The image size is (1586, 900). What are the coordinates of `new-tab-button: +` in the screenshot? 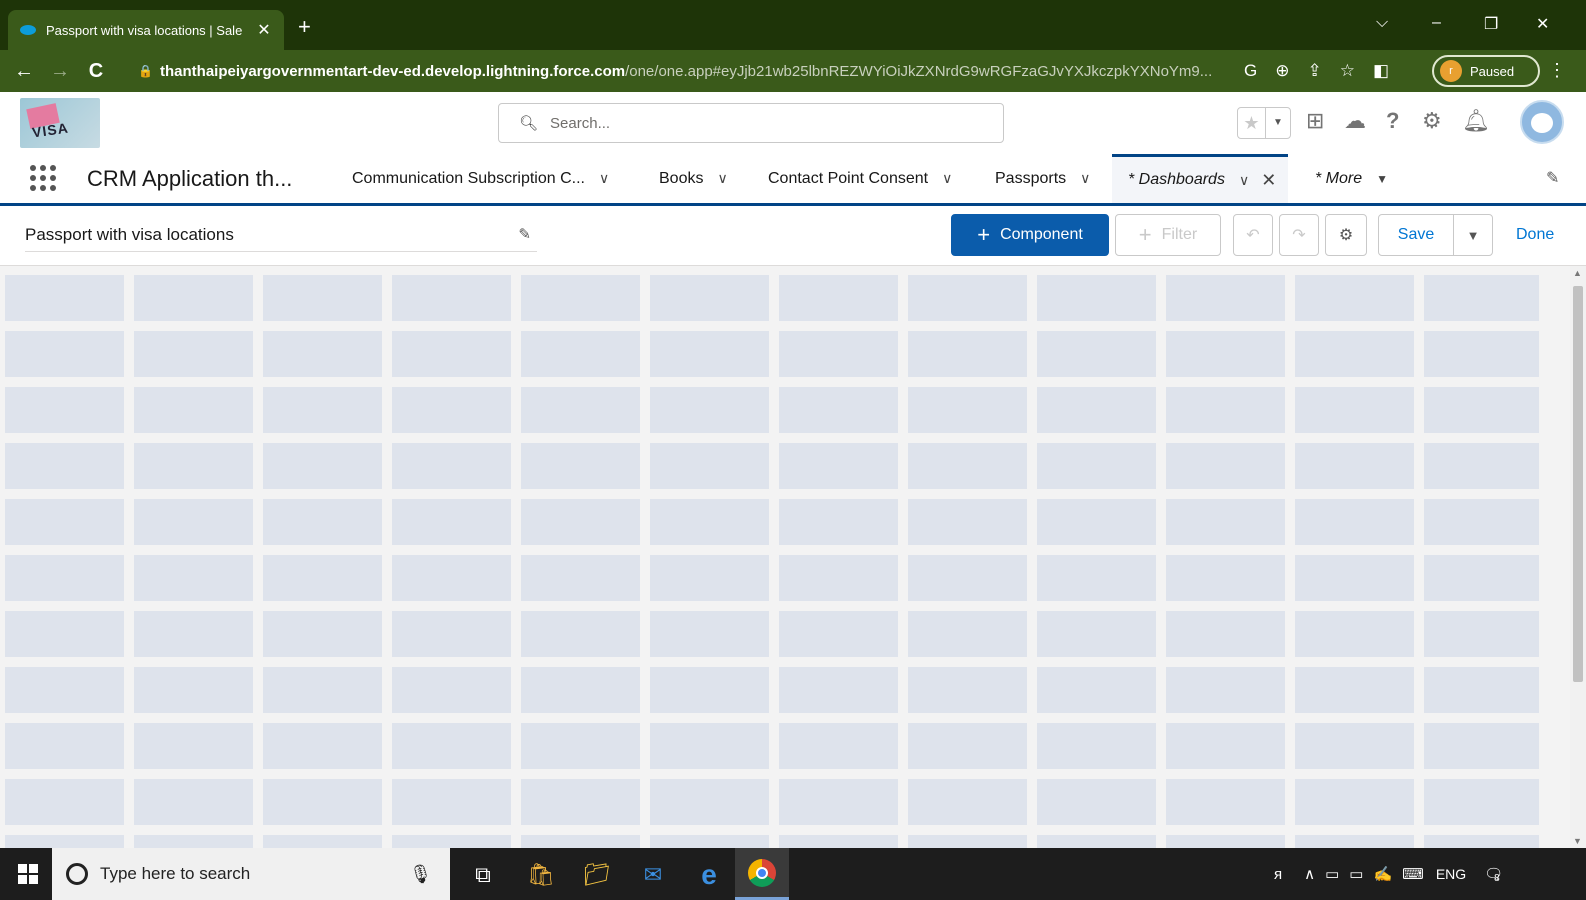 It's located at (304, 27).